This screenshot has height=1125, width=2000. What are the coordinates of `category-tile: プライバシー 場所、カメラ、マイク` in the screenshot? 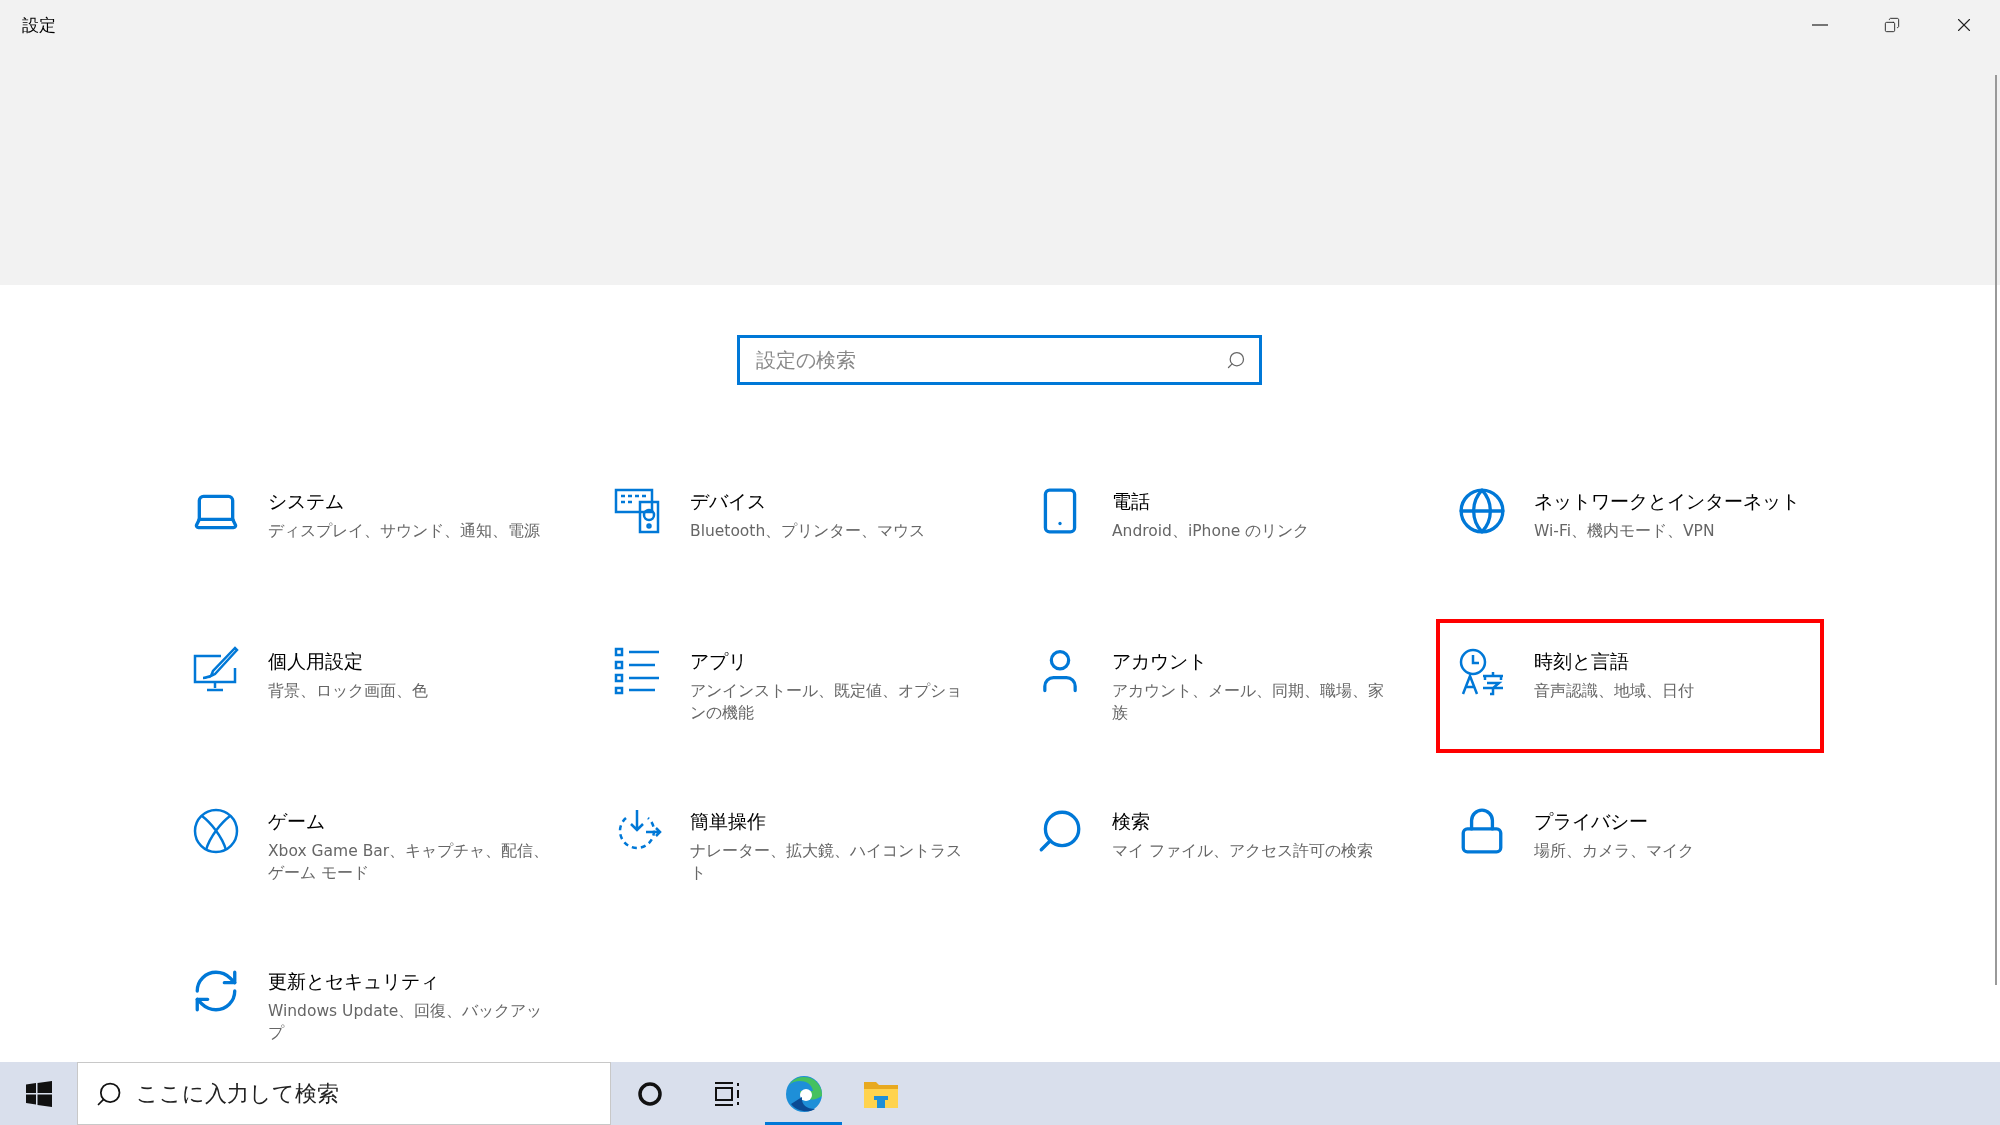 It's located at (1630, 846).